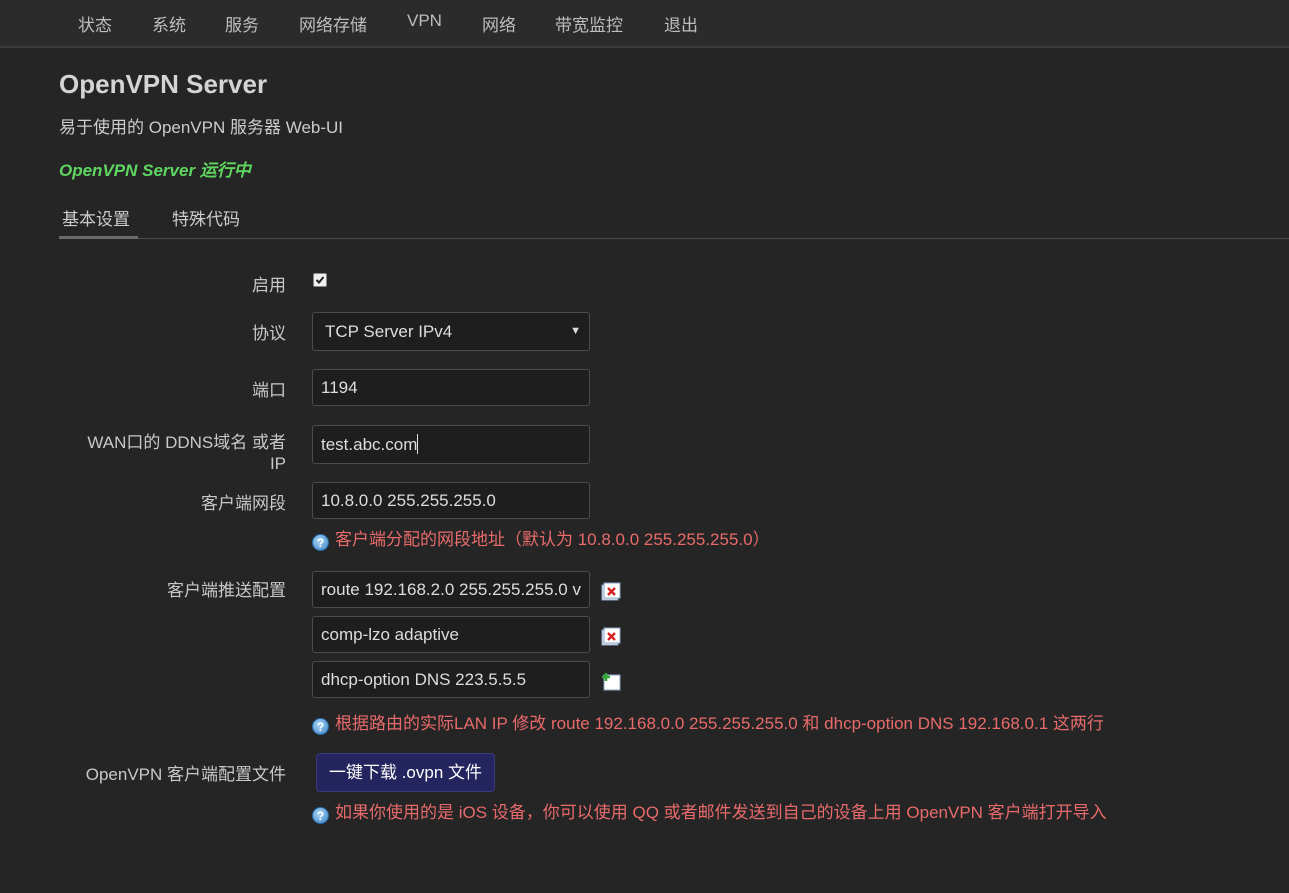 Image resolution: width=1289 pixels, height=893 pixels. What do you see at coordinates (552, 539) in the screenshot?
I see `subnet-hint-text: 客户端分配的网段地址（默认为 10.8.0.0 255.255.255.0）` at bounding box center [552, 539].